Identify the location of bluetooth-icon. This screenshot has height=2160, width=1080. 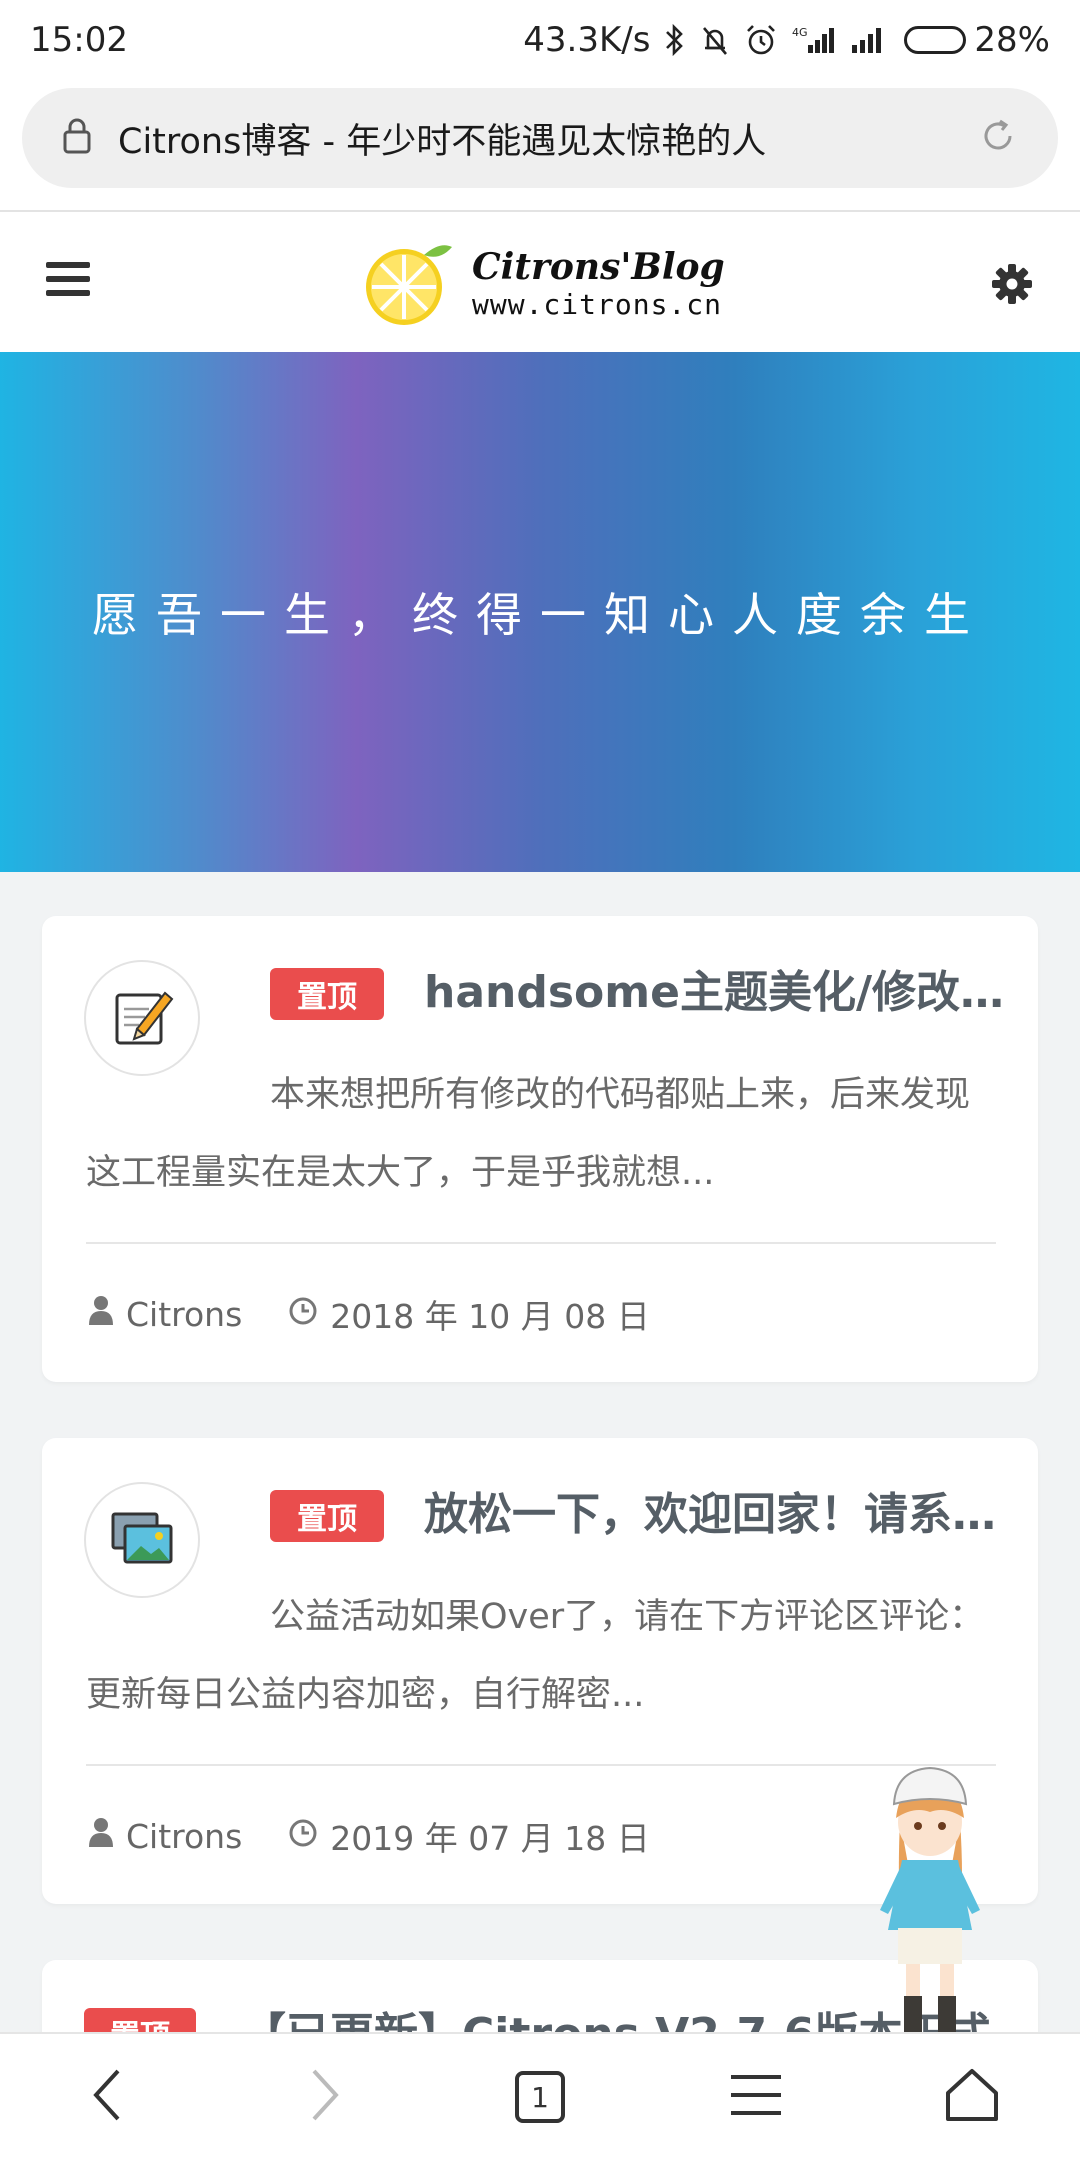
(675, 40).